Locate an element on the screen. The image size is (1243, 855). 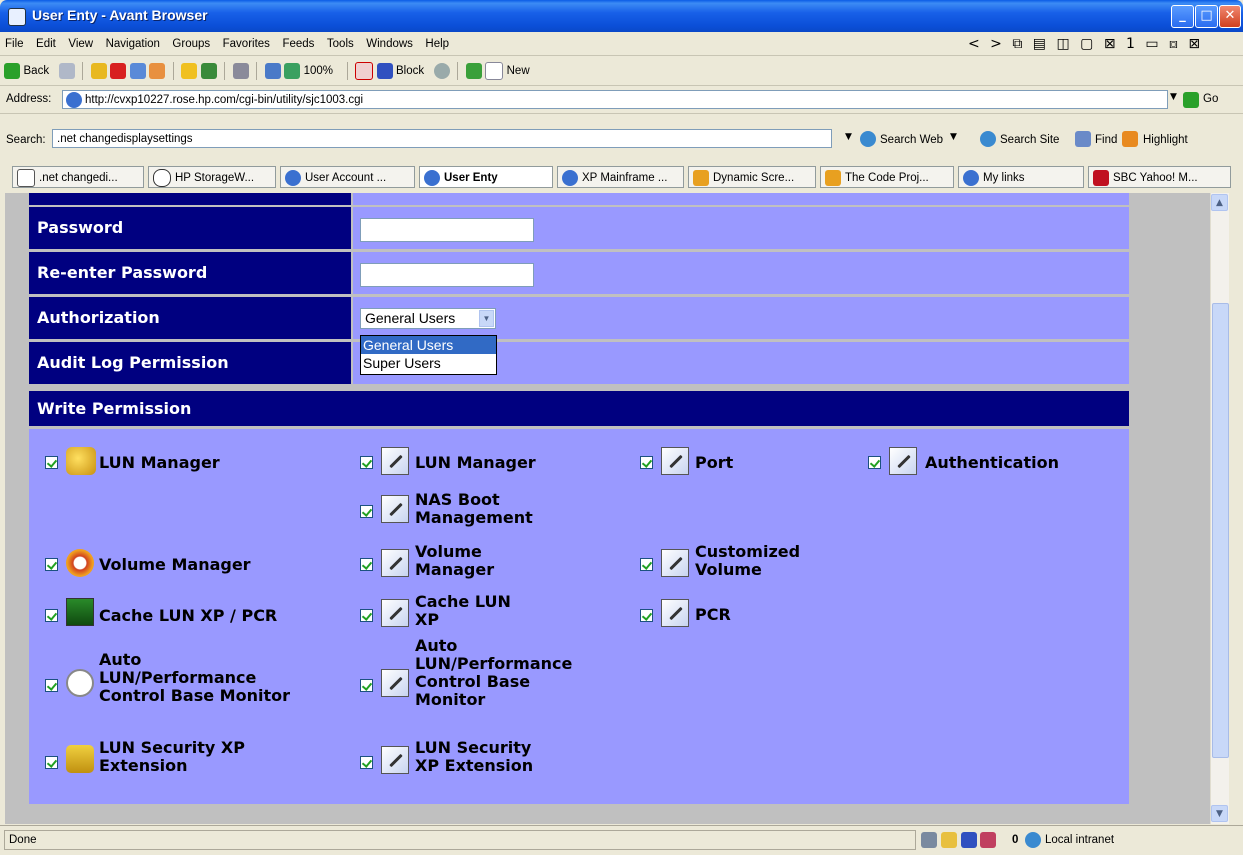
search-web-dropdown-icon: ▼ is located at coordinates (953, 137).